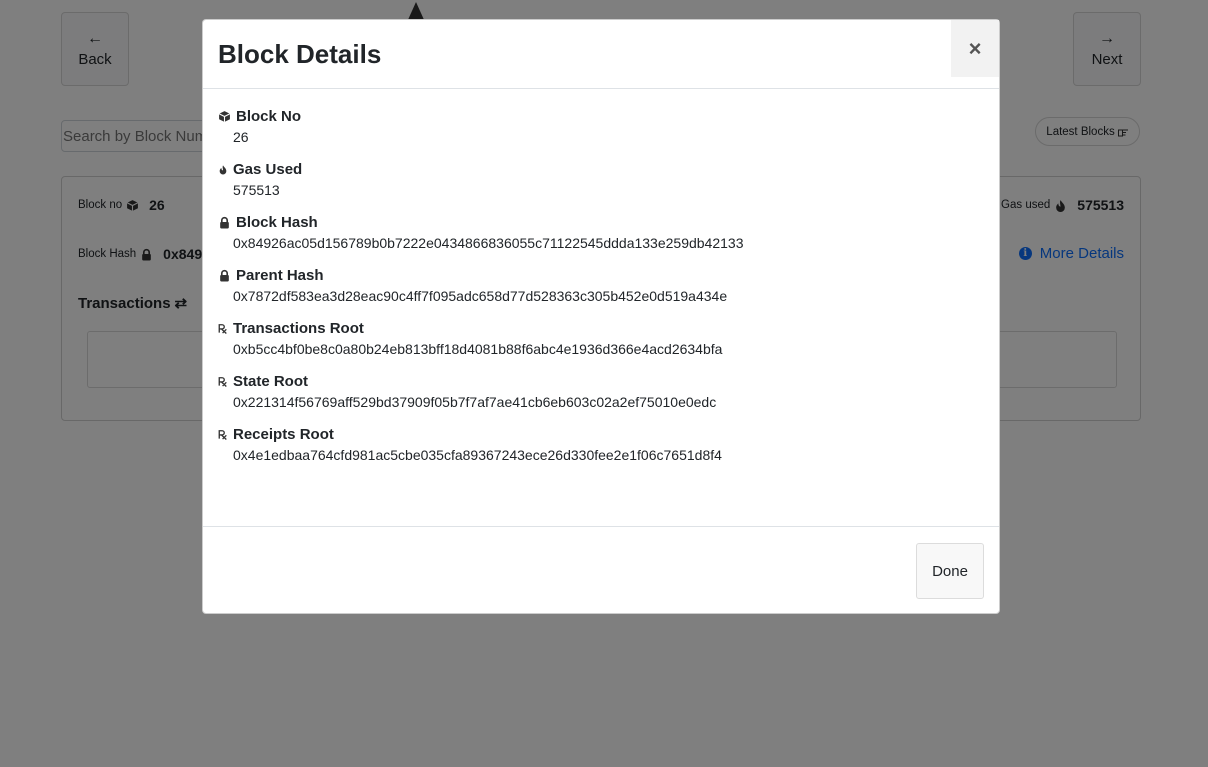 Image resolution: width=1208 pixels, height=767 pixels. What do you see at coordinates (280, 275) in the screenshot?
I see `detail-label: Parent Hash` at bounding box center [280, 275].